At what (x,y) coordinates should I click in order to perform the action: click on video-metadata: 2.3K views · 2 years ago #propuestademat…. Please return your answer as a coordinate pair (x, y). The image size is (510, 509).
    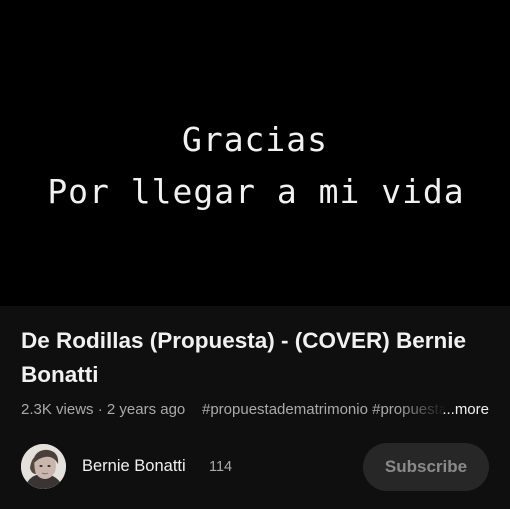
    Looking at the image, I should click on (256, 411).